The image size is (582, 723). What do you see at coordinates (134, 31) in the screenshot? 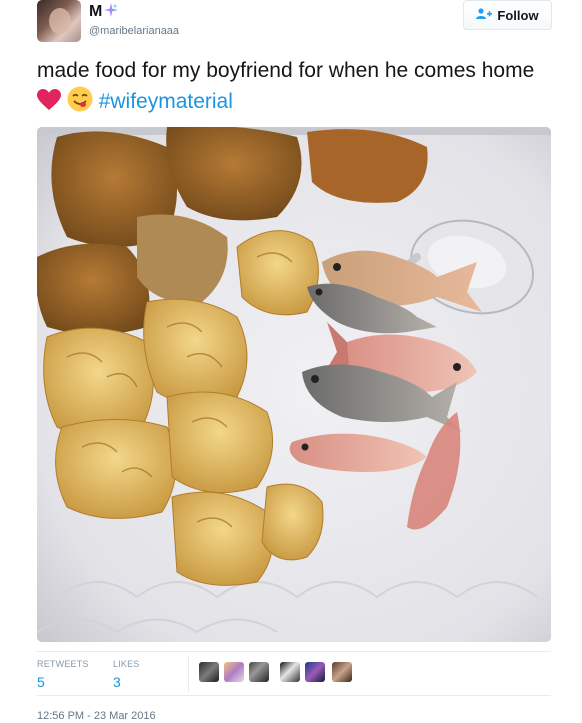
I see `author-handle: @maribelarianaaa` at bounding box center [134, 31].